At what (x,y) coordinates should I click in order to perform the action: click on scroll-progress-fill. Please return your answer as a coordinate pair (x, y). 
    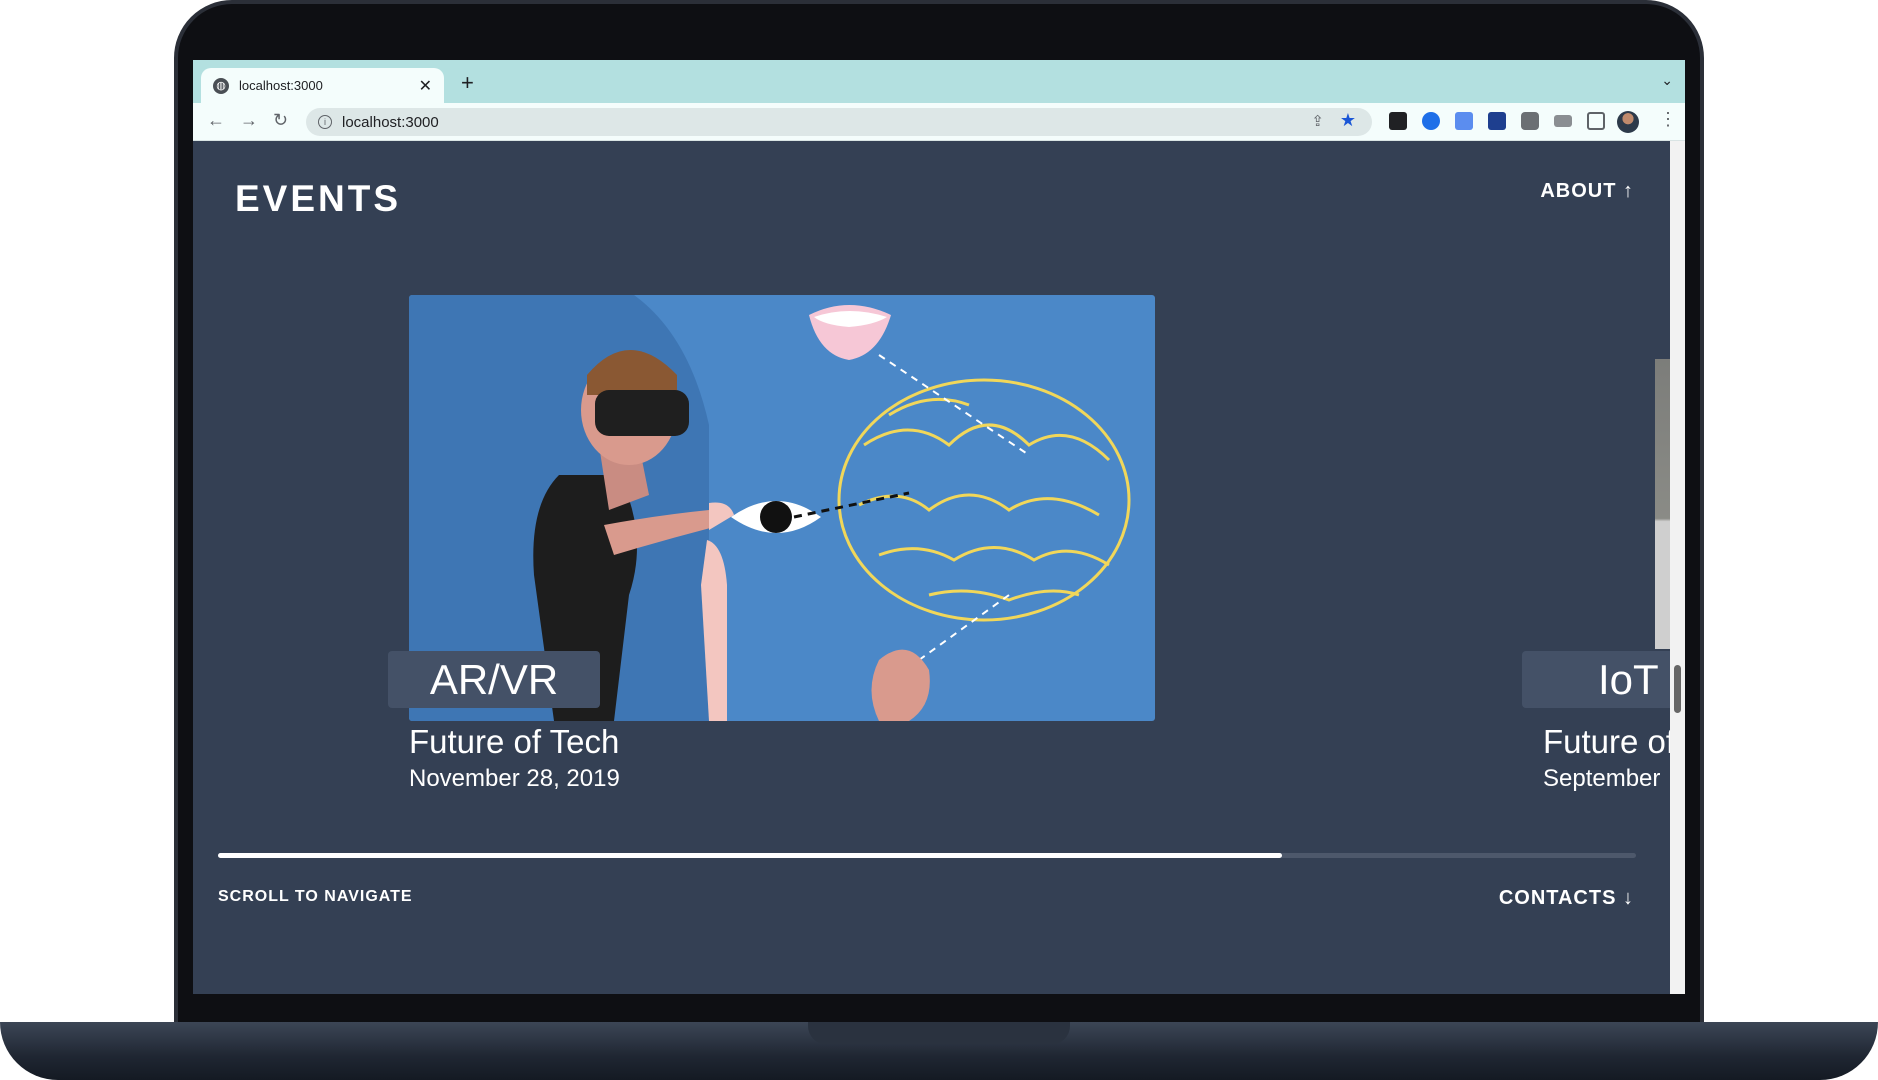
    Looking at the image, I should click on (750, 855).